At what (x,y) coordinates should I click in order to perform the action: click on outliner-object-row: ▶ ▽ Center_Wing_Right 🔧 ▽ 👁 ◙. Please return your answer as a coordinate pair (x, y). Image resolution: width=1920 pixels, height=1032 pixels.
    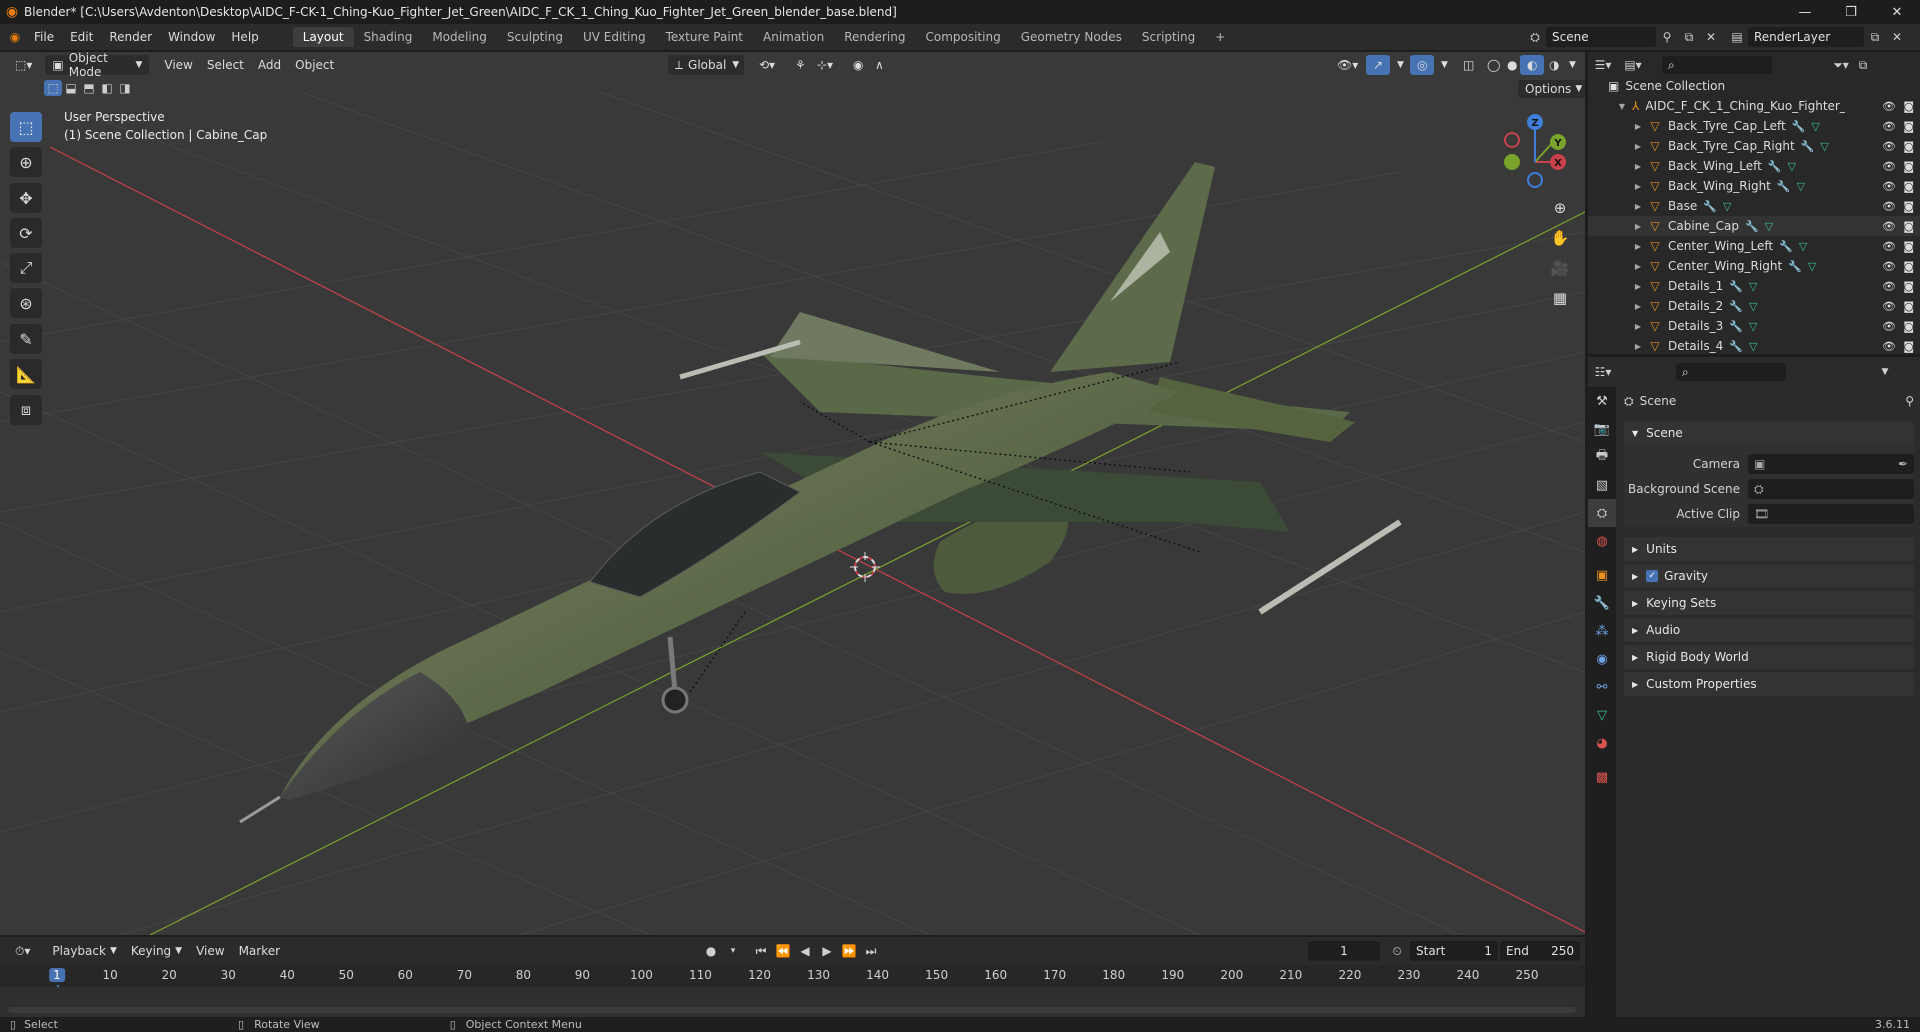
    Looking at the image, I should click on (1754, 266).